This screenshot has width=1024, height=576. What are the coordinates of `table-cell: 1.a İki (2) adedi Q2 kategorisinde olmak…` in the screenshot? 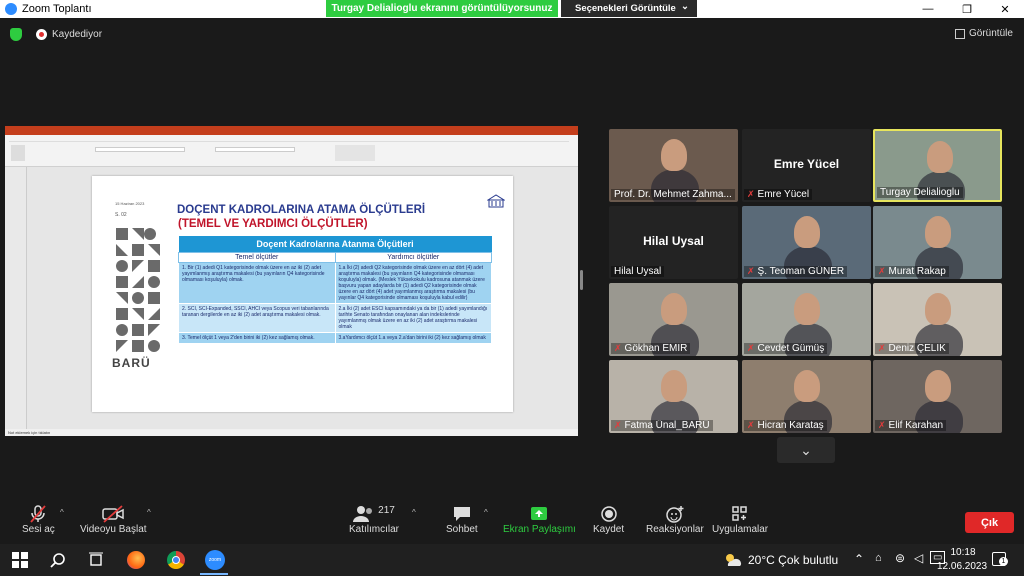 It's located at (413, 282).